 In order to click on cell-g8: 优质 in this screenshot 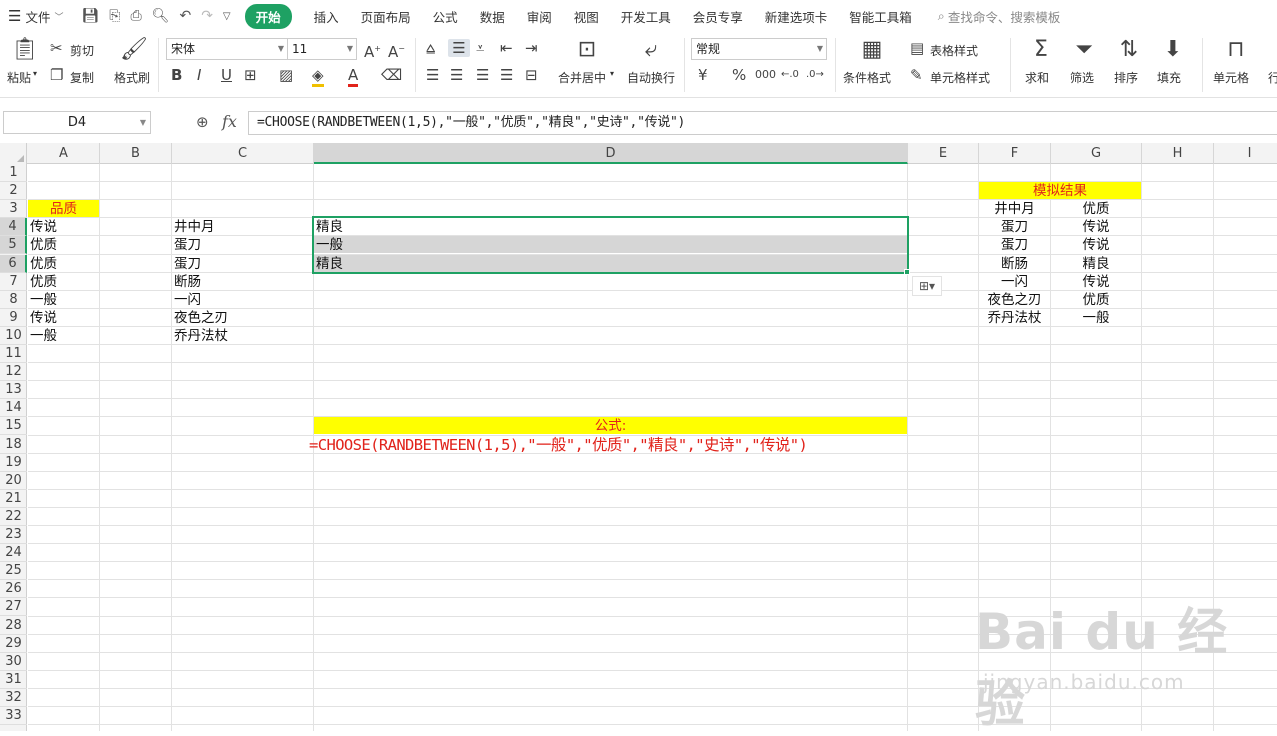, I will do `click(1096, 299)`.